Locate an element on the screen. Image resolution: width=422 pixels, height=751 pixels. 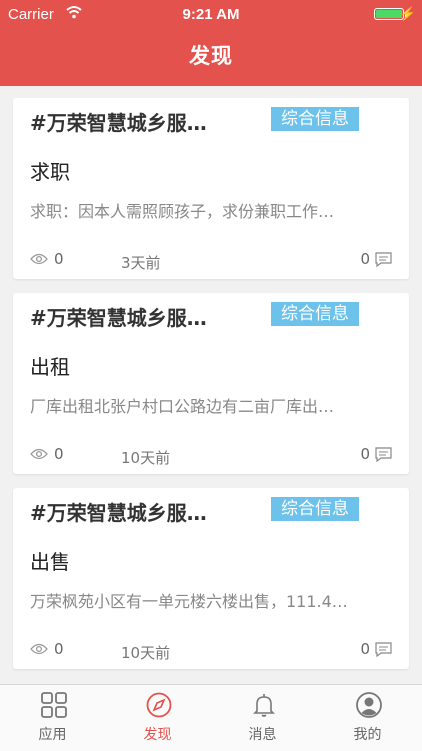
clock: 9:21 AM is located at coordinates (211, 14).